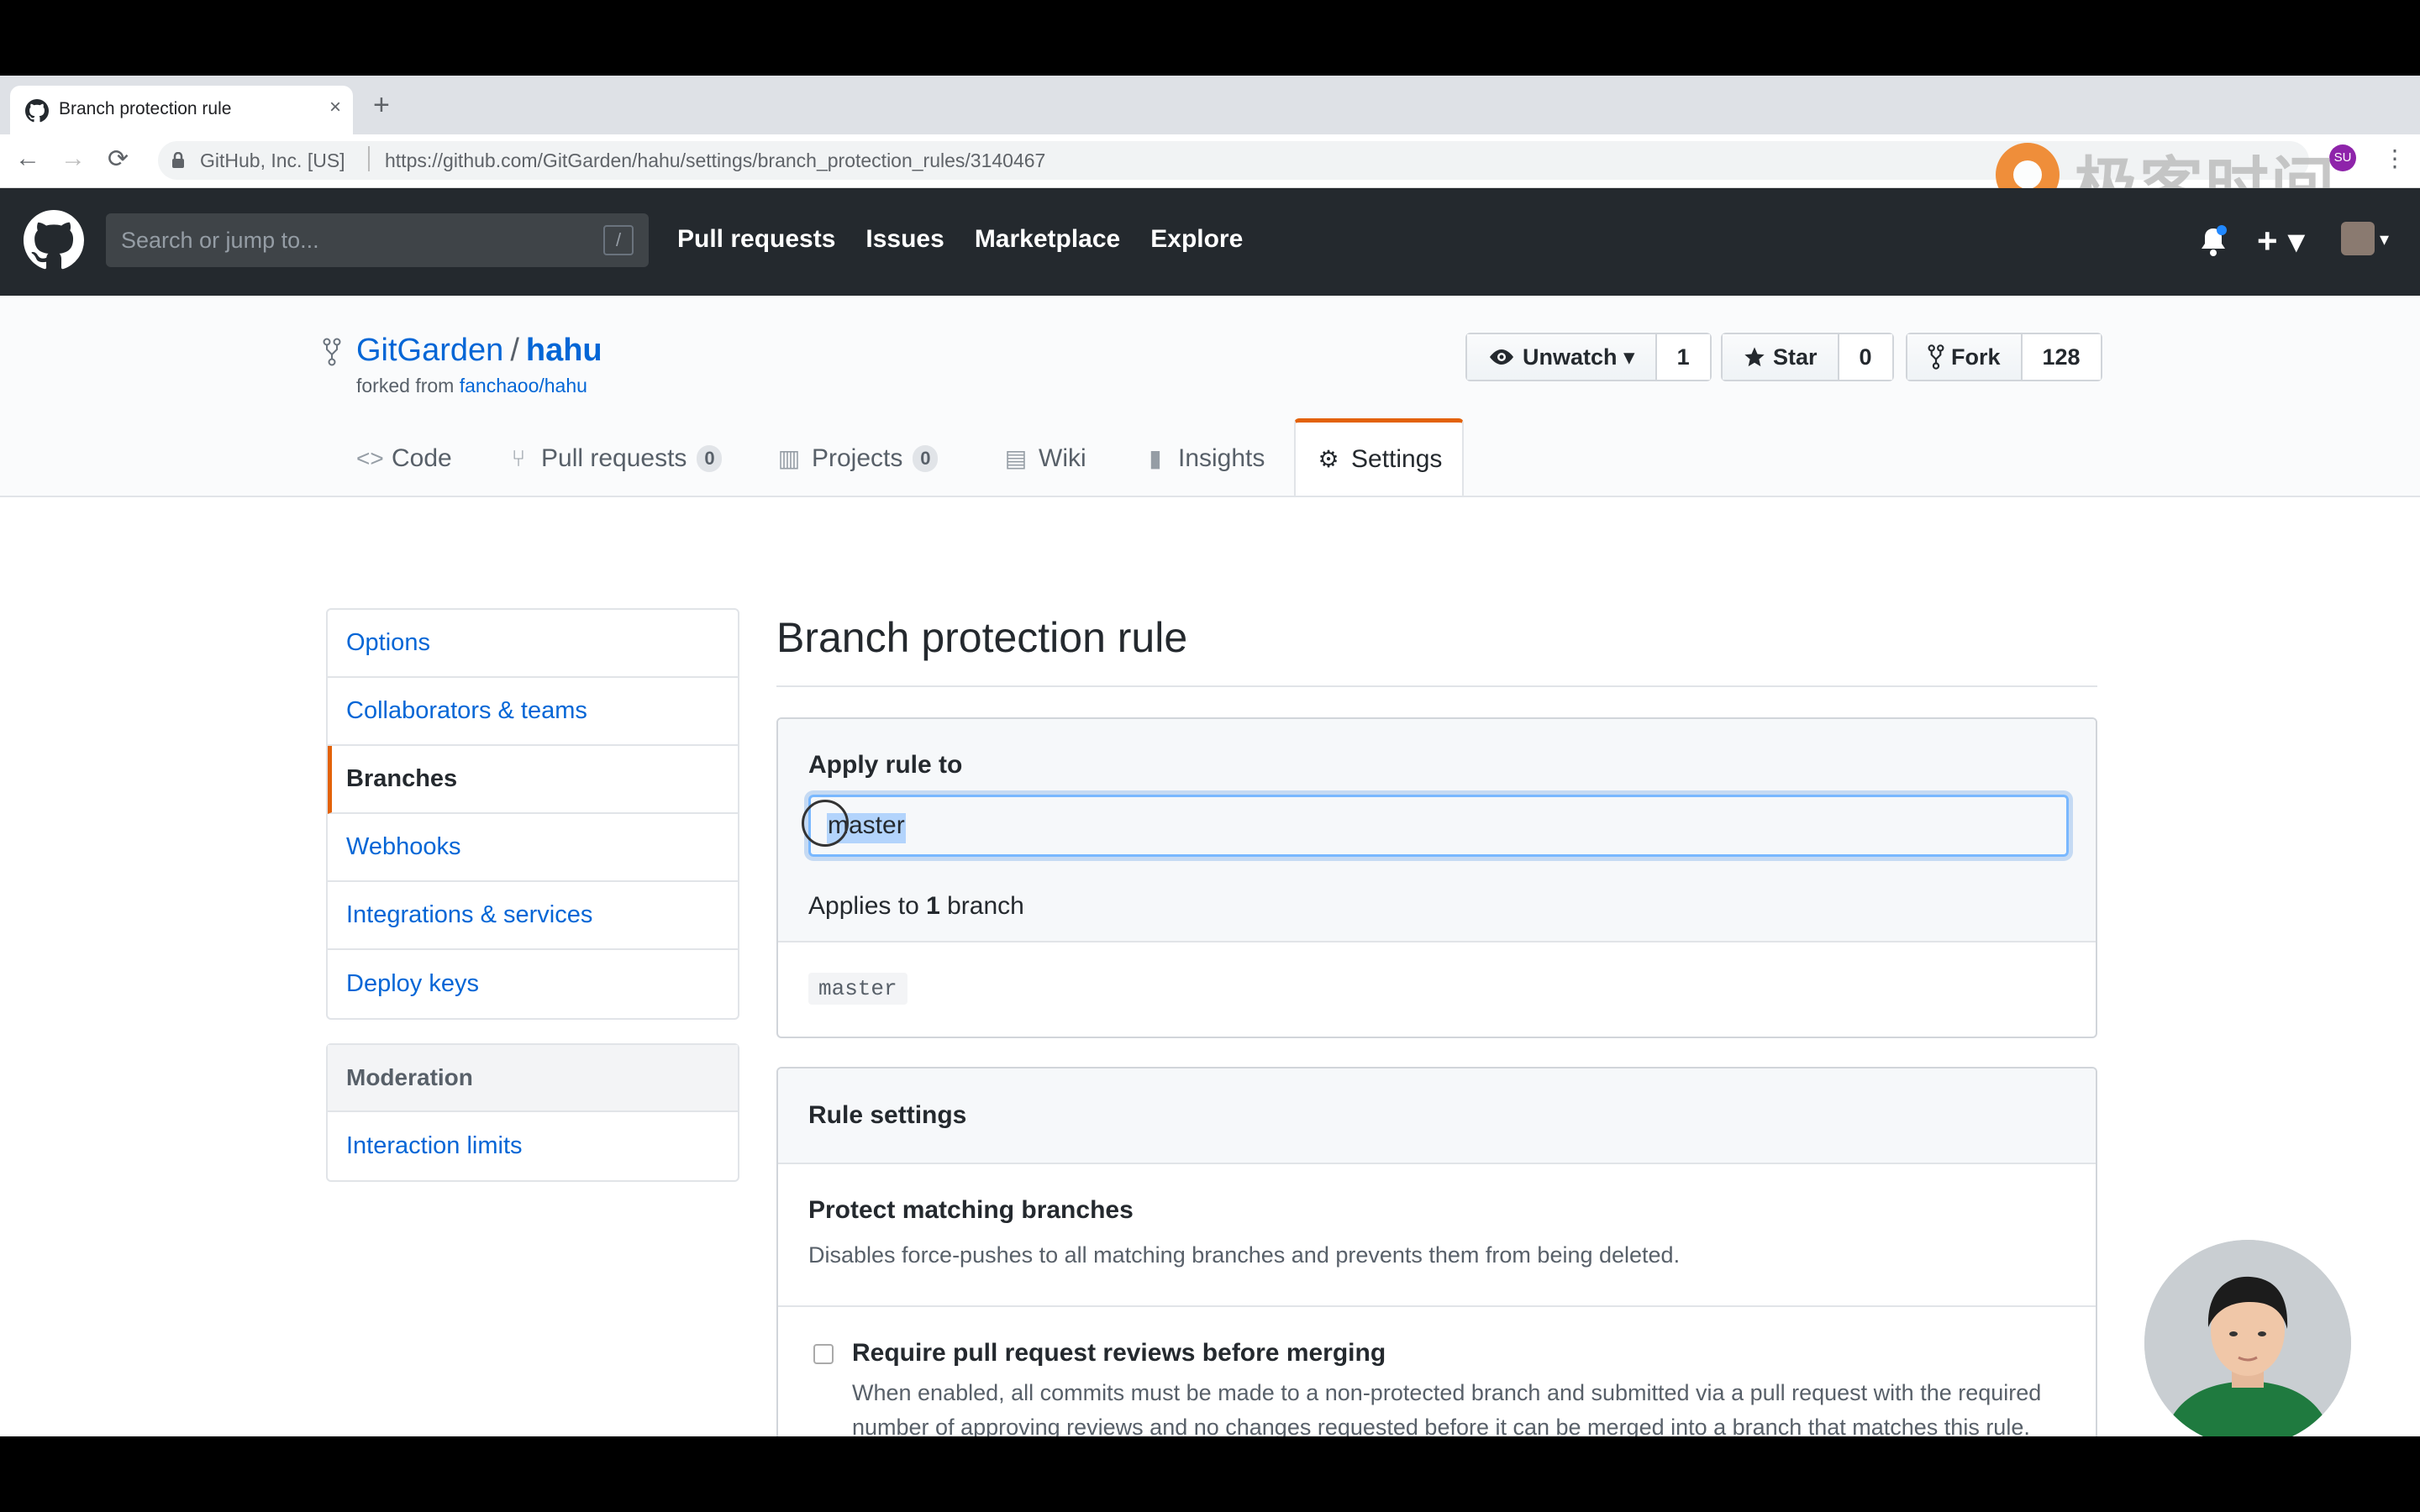 This screenshot has width=2420, height=1512. What do you see at coordinates (1016, 458) in the screenshot?
I see `book-icon: ▤` at bounding box center [1016, 458].